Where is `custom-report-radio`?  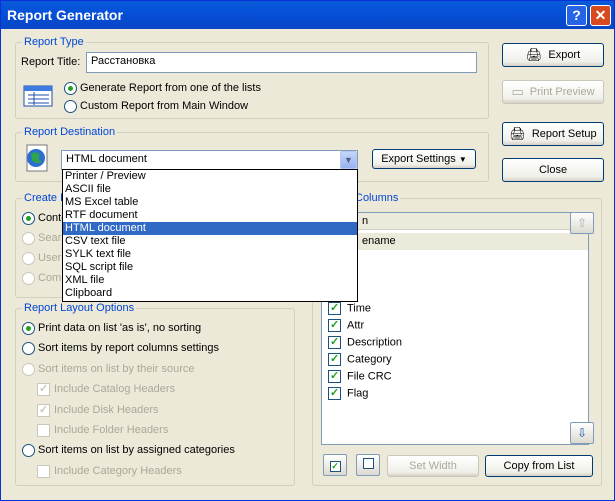 custom-report-radio is located at coordinates (70, 106).